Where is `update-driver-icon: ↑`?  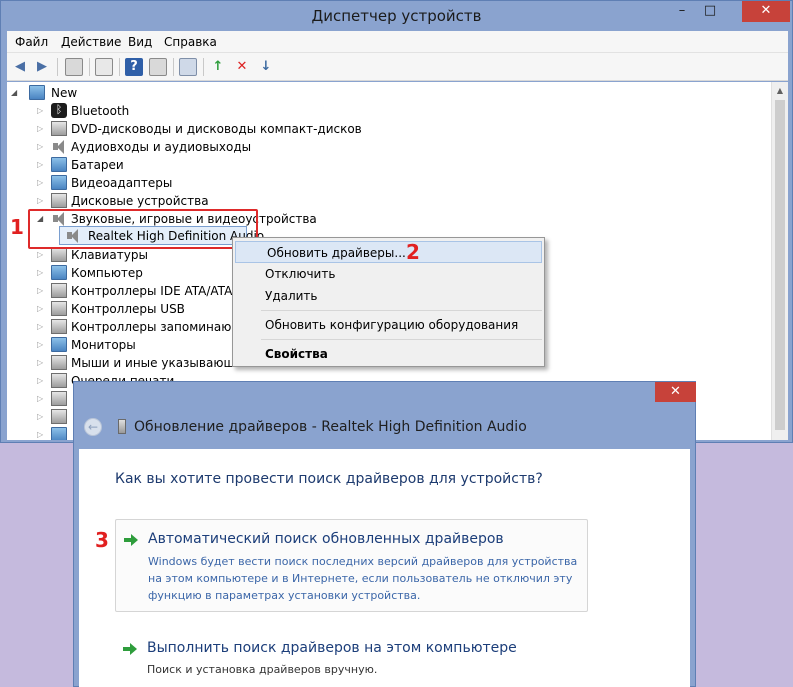
update-driver-icon: ↑ is located at coordinates (218, 67).